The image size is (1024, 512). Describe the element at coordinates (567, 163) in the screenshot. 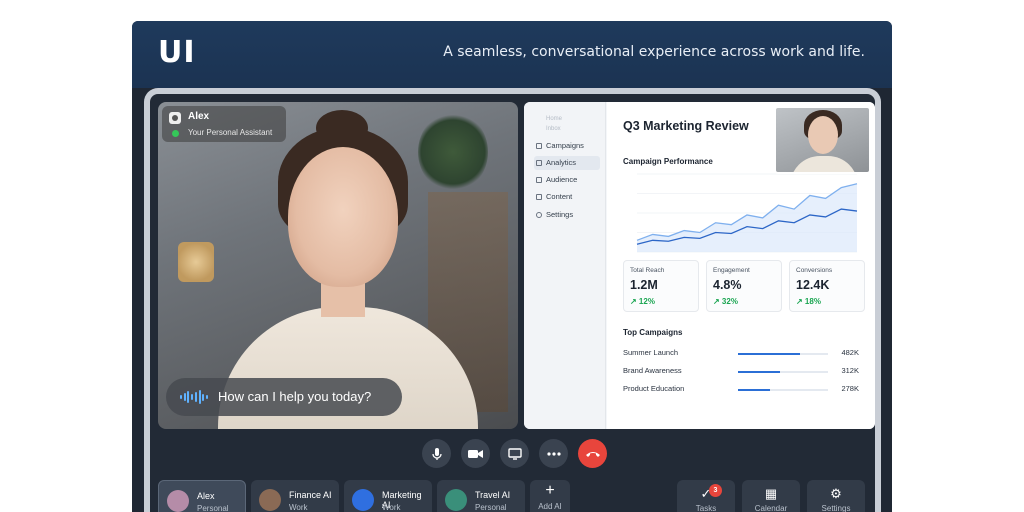

I see `sidebar-item-analytics: Analytics` at that location.